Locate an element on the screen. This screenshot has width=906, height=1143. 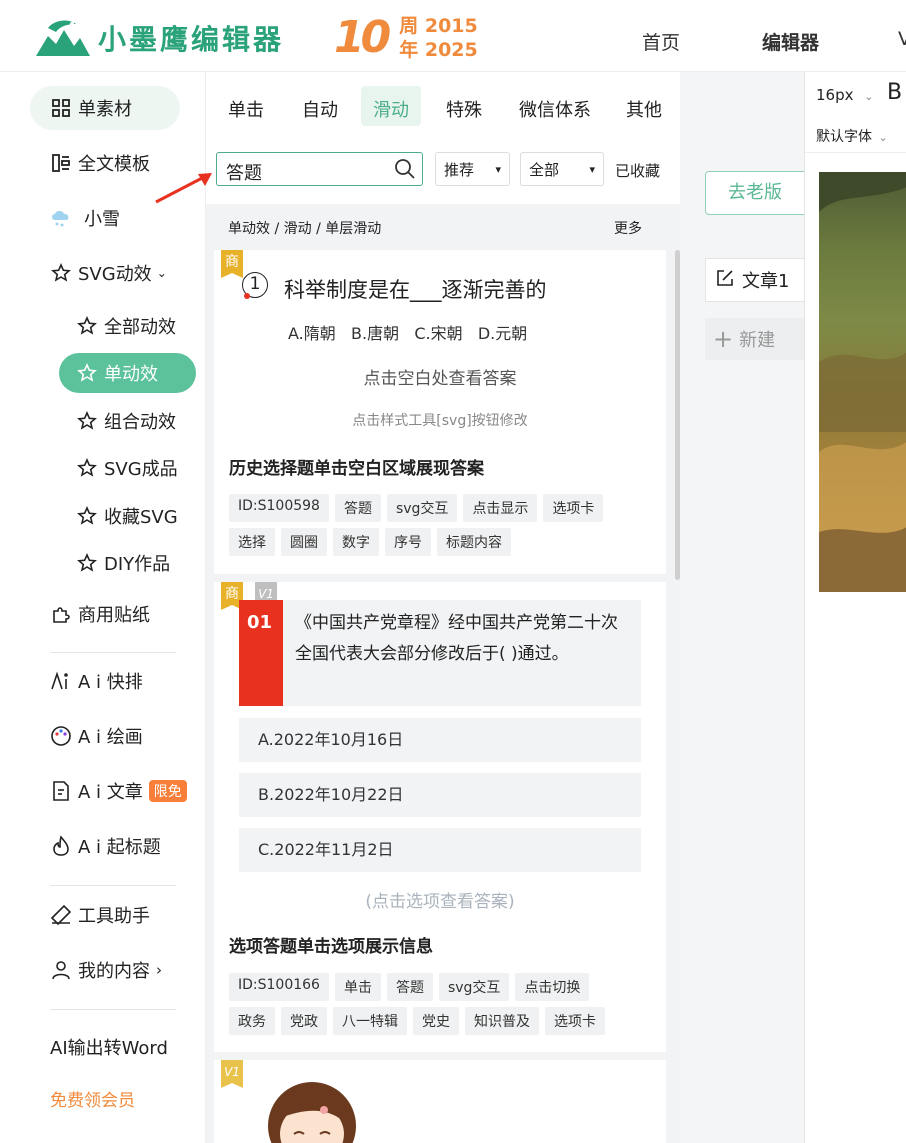
sidebar-item-label: 全部动效 is located at coordinates (140, 327).